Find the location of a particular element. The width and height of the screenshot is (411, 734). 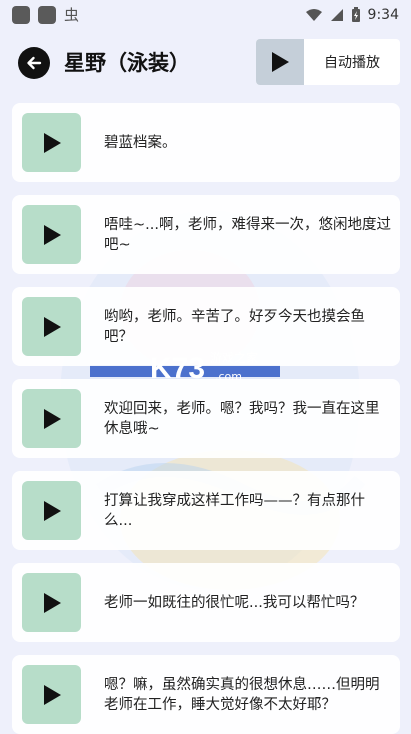

voice-line-card: 嗯？嘛，虽然确实真的很想休息……但明明老师在工作，睡大觉好像不太好耶？ is located at coordinates (206, 694).